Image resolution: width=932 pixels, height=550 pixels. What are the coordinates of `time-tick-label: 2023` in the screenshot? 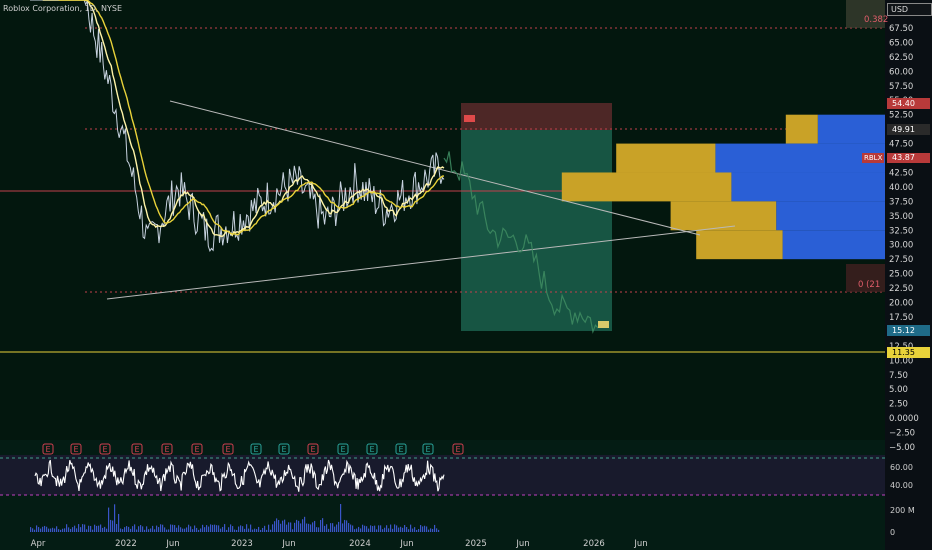 It's located at (242, 544).